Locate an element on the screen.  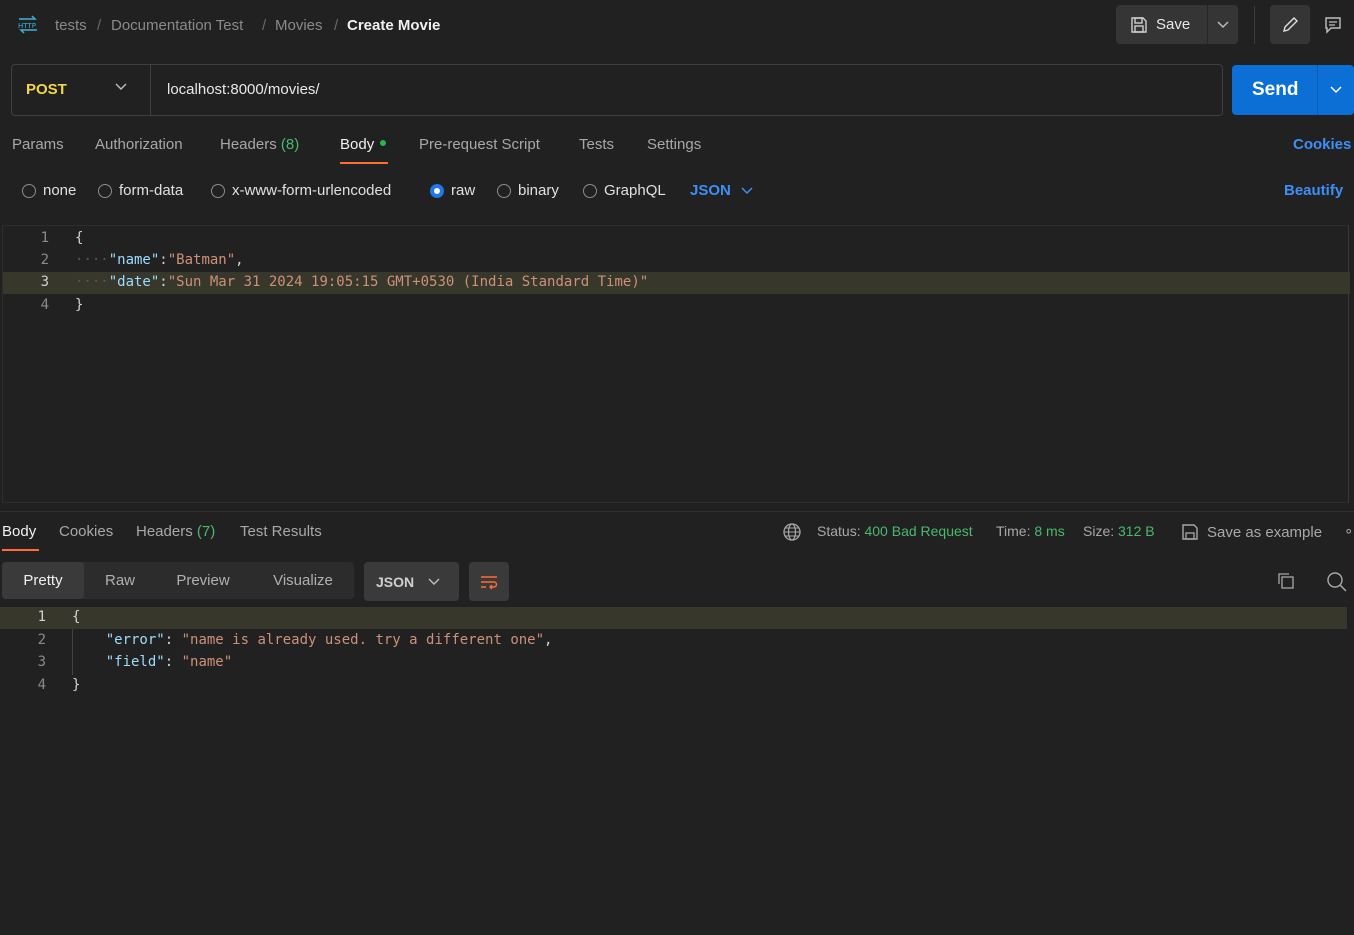
code-brace: { is located at coordinates (79, 238).